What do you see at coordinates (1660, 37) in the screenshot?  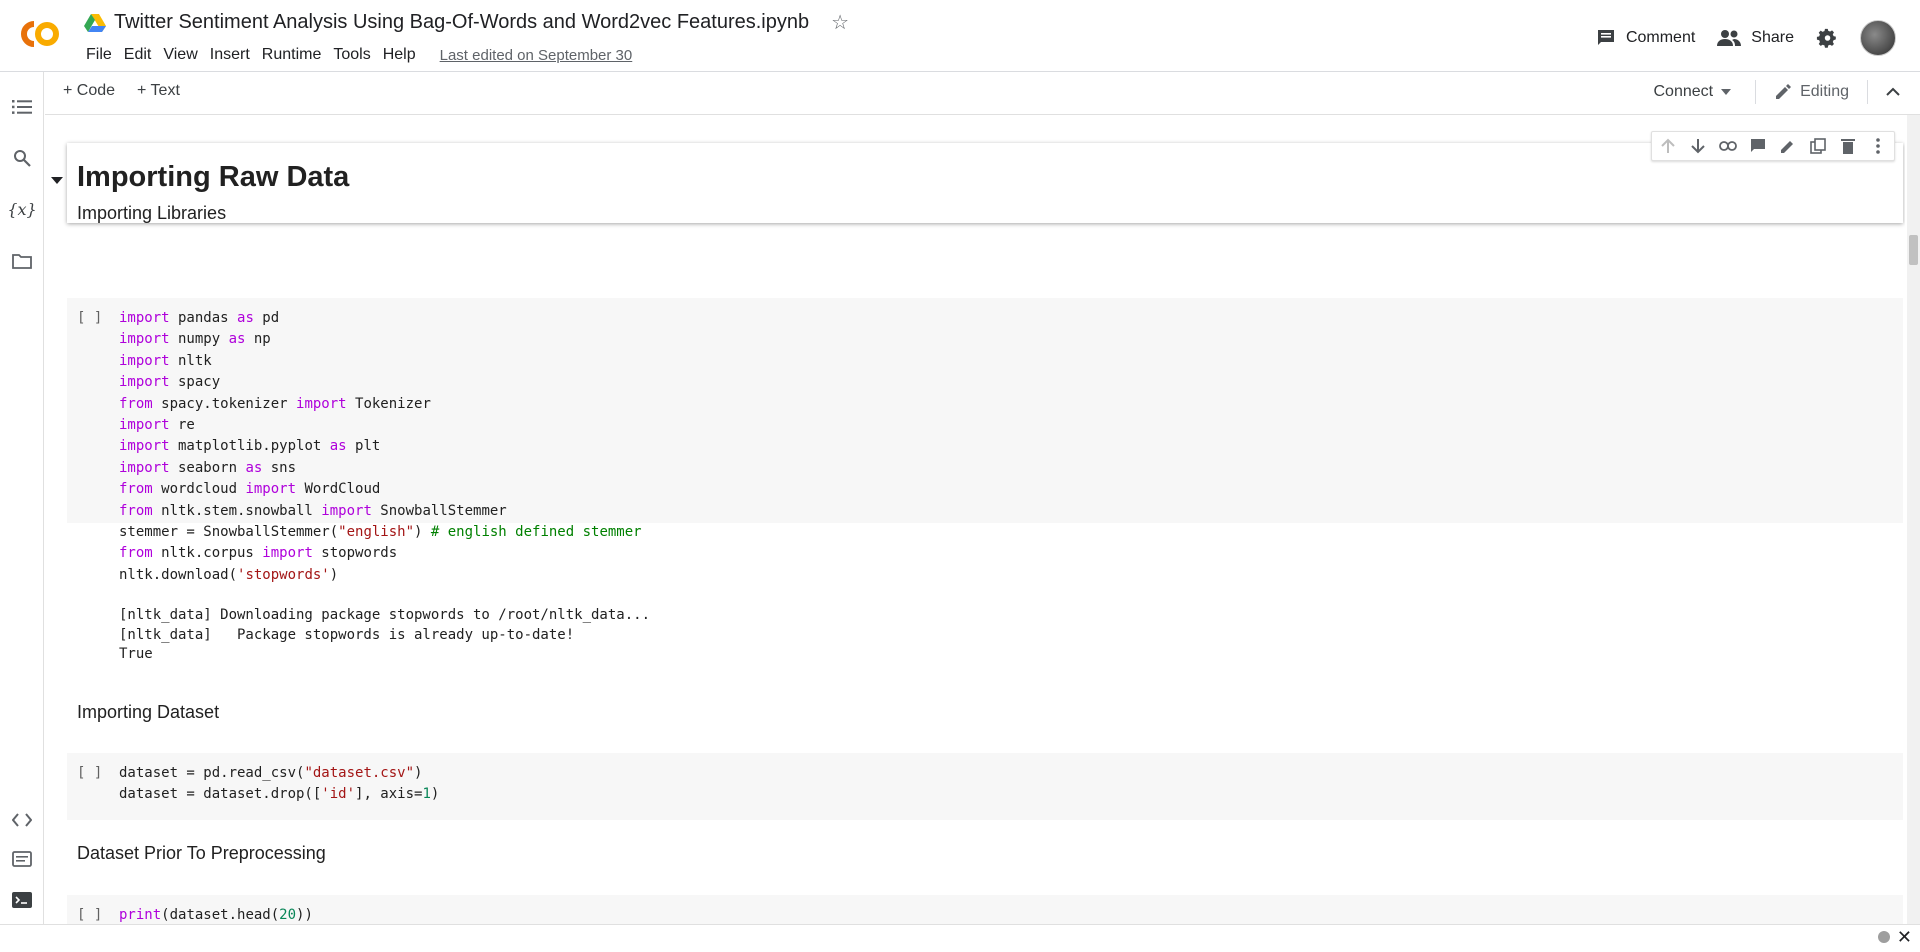 I see `comment-label: Comment` at bounding box center [1660, 37].